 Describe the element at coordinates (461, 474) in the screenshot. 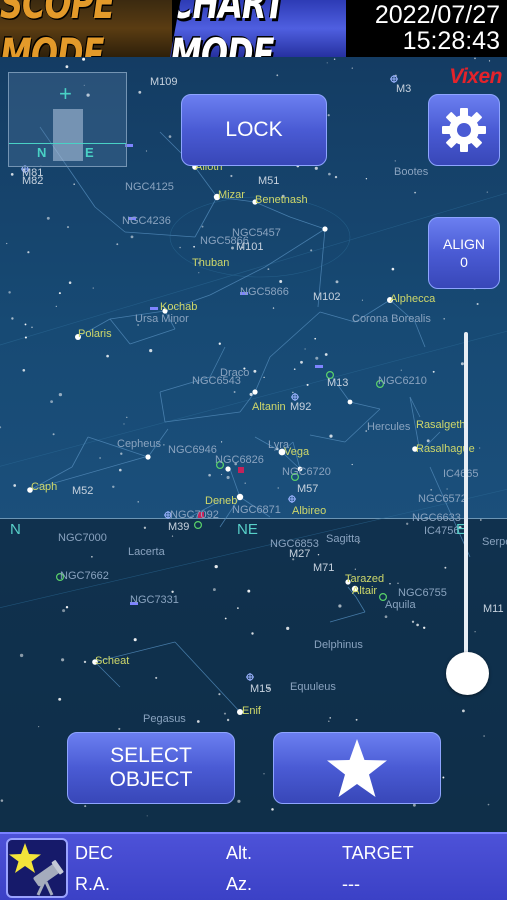

I see `sky-label: IC4665` at that location.